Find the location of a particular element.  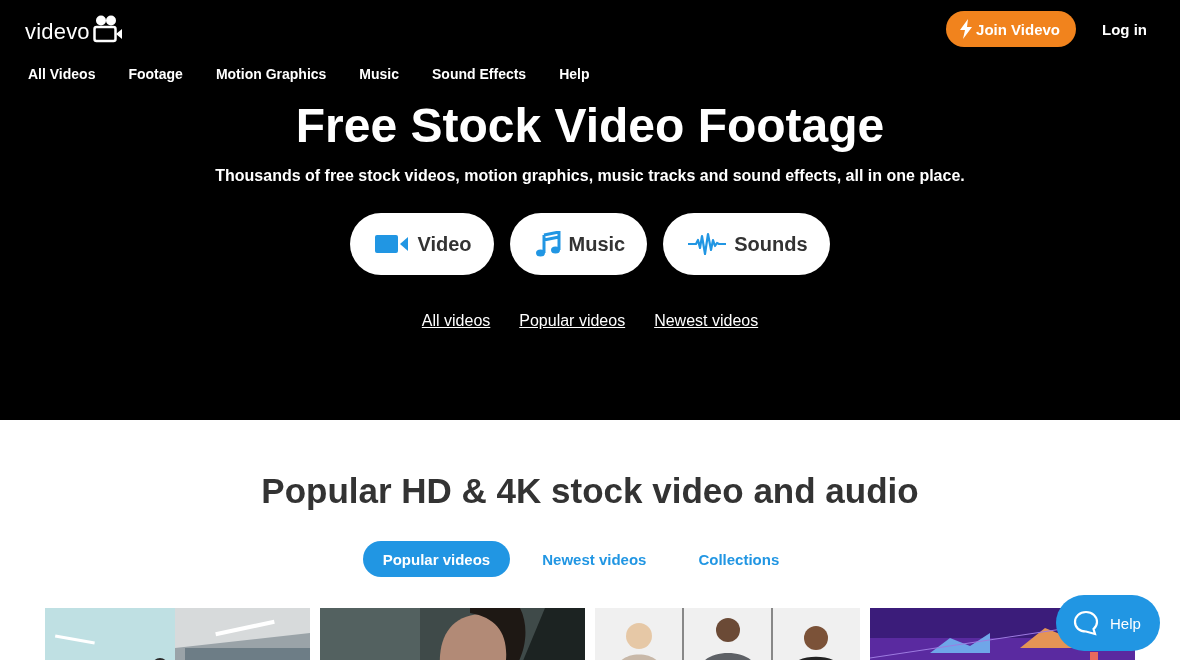

nav-link: Motion Graphics is located at coordinates (271, 74).